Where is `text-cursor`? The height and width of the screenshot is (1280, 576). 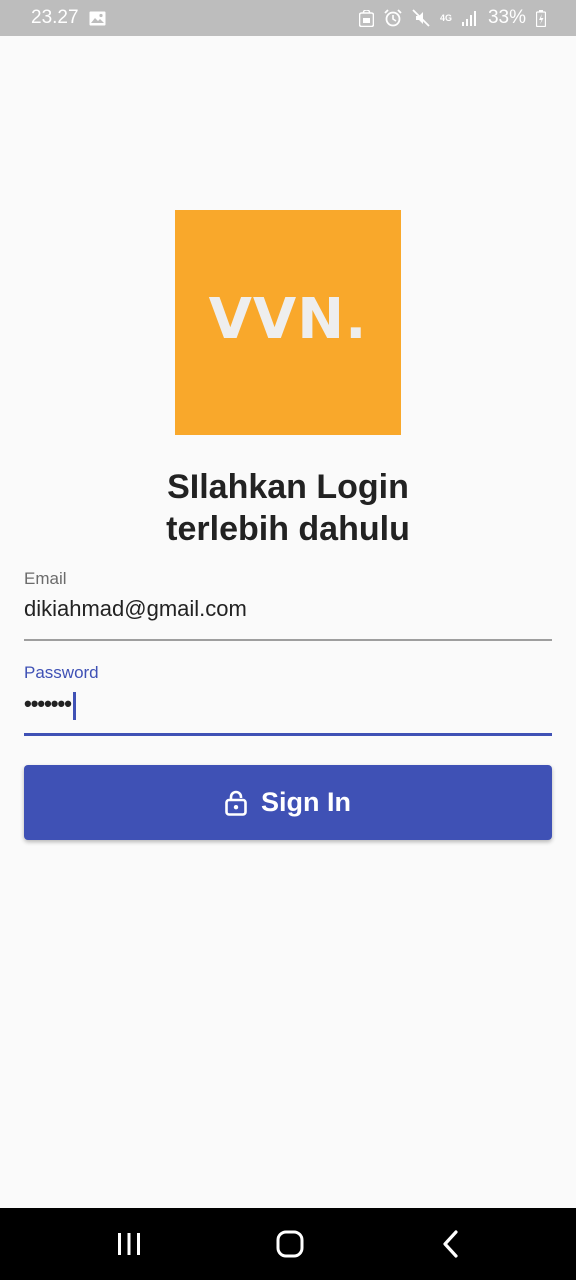 text-cursor is located at coordinates (74, 706).